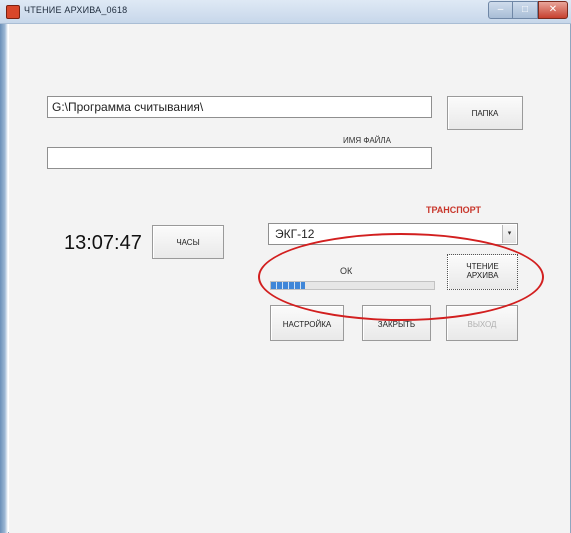  Describe the element at coordinates (76, 10) in the screenshot. I see `window-title: ЧТЕНИЕ АРХИВА_0618` at that location.